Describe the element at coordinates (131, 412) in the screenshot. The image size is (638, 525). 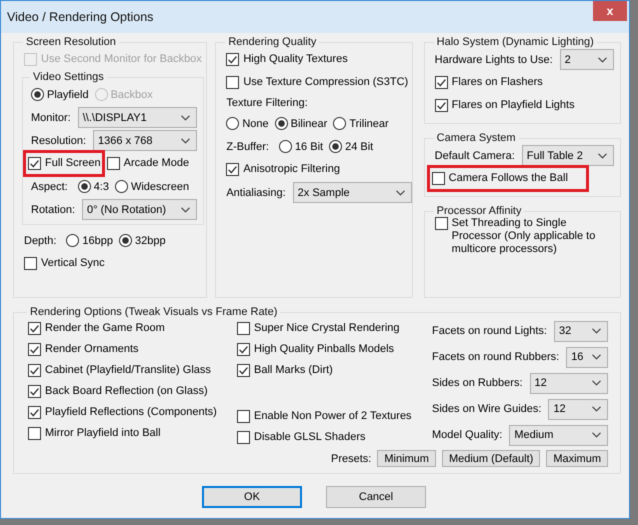
I see `checkbox-label: Playfield Reflections (Components)` at that location.